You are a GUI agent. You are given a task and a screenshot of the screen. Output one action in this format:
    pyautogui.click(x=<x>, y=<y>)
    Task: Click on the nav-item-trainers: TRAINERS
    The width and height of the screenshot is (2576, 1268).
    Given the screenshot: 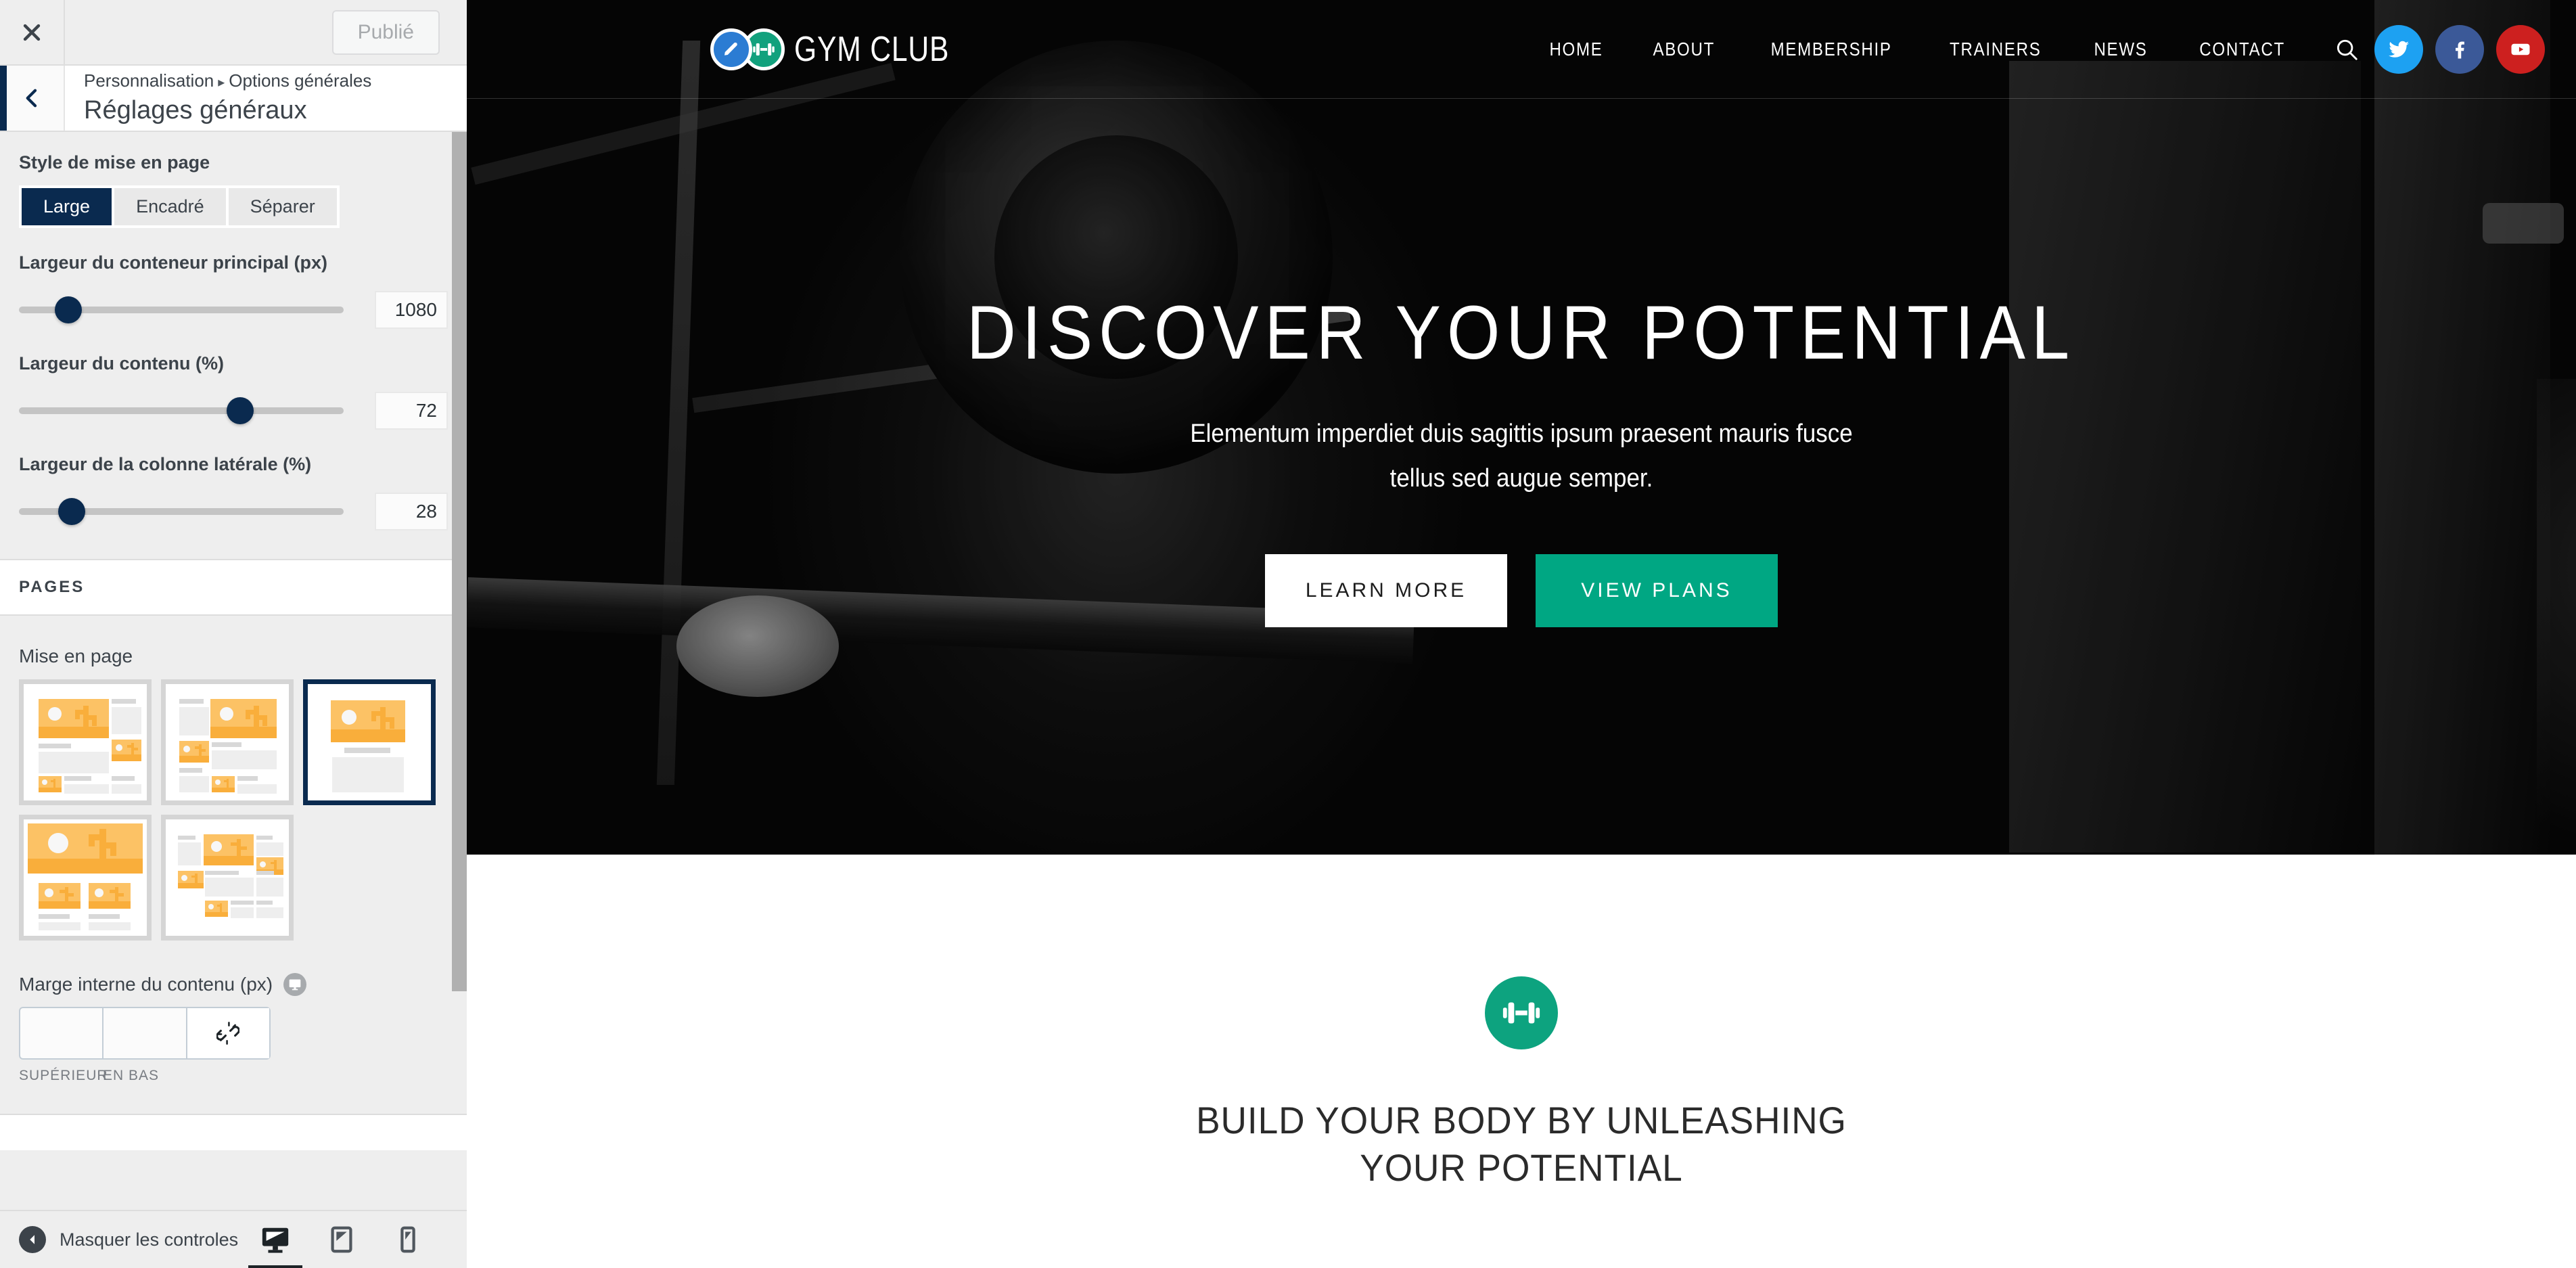 What is the action you would take?
    pyautogui.click(x=1995, y=49)
    